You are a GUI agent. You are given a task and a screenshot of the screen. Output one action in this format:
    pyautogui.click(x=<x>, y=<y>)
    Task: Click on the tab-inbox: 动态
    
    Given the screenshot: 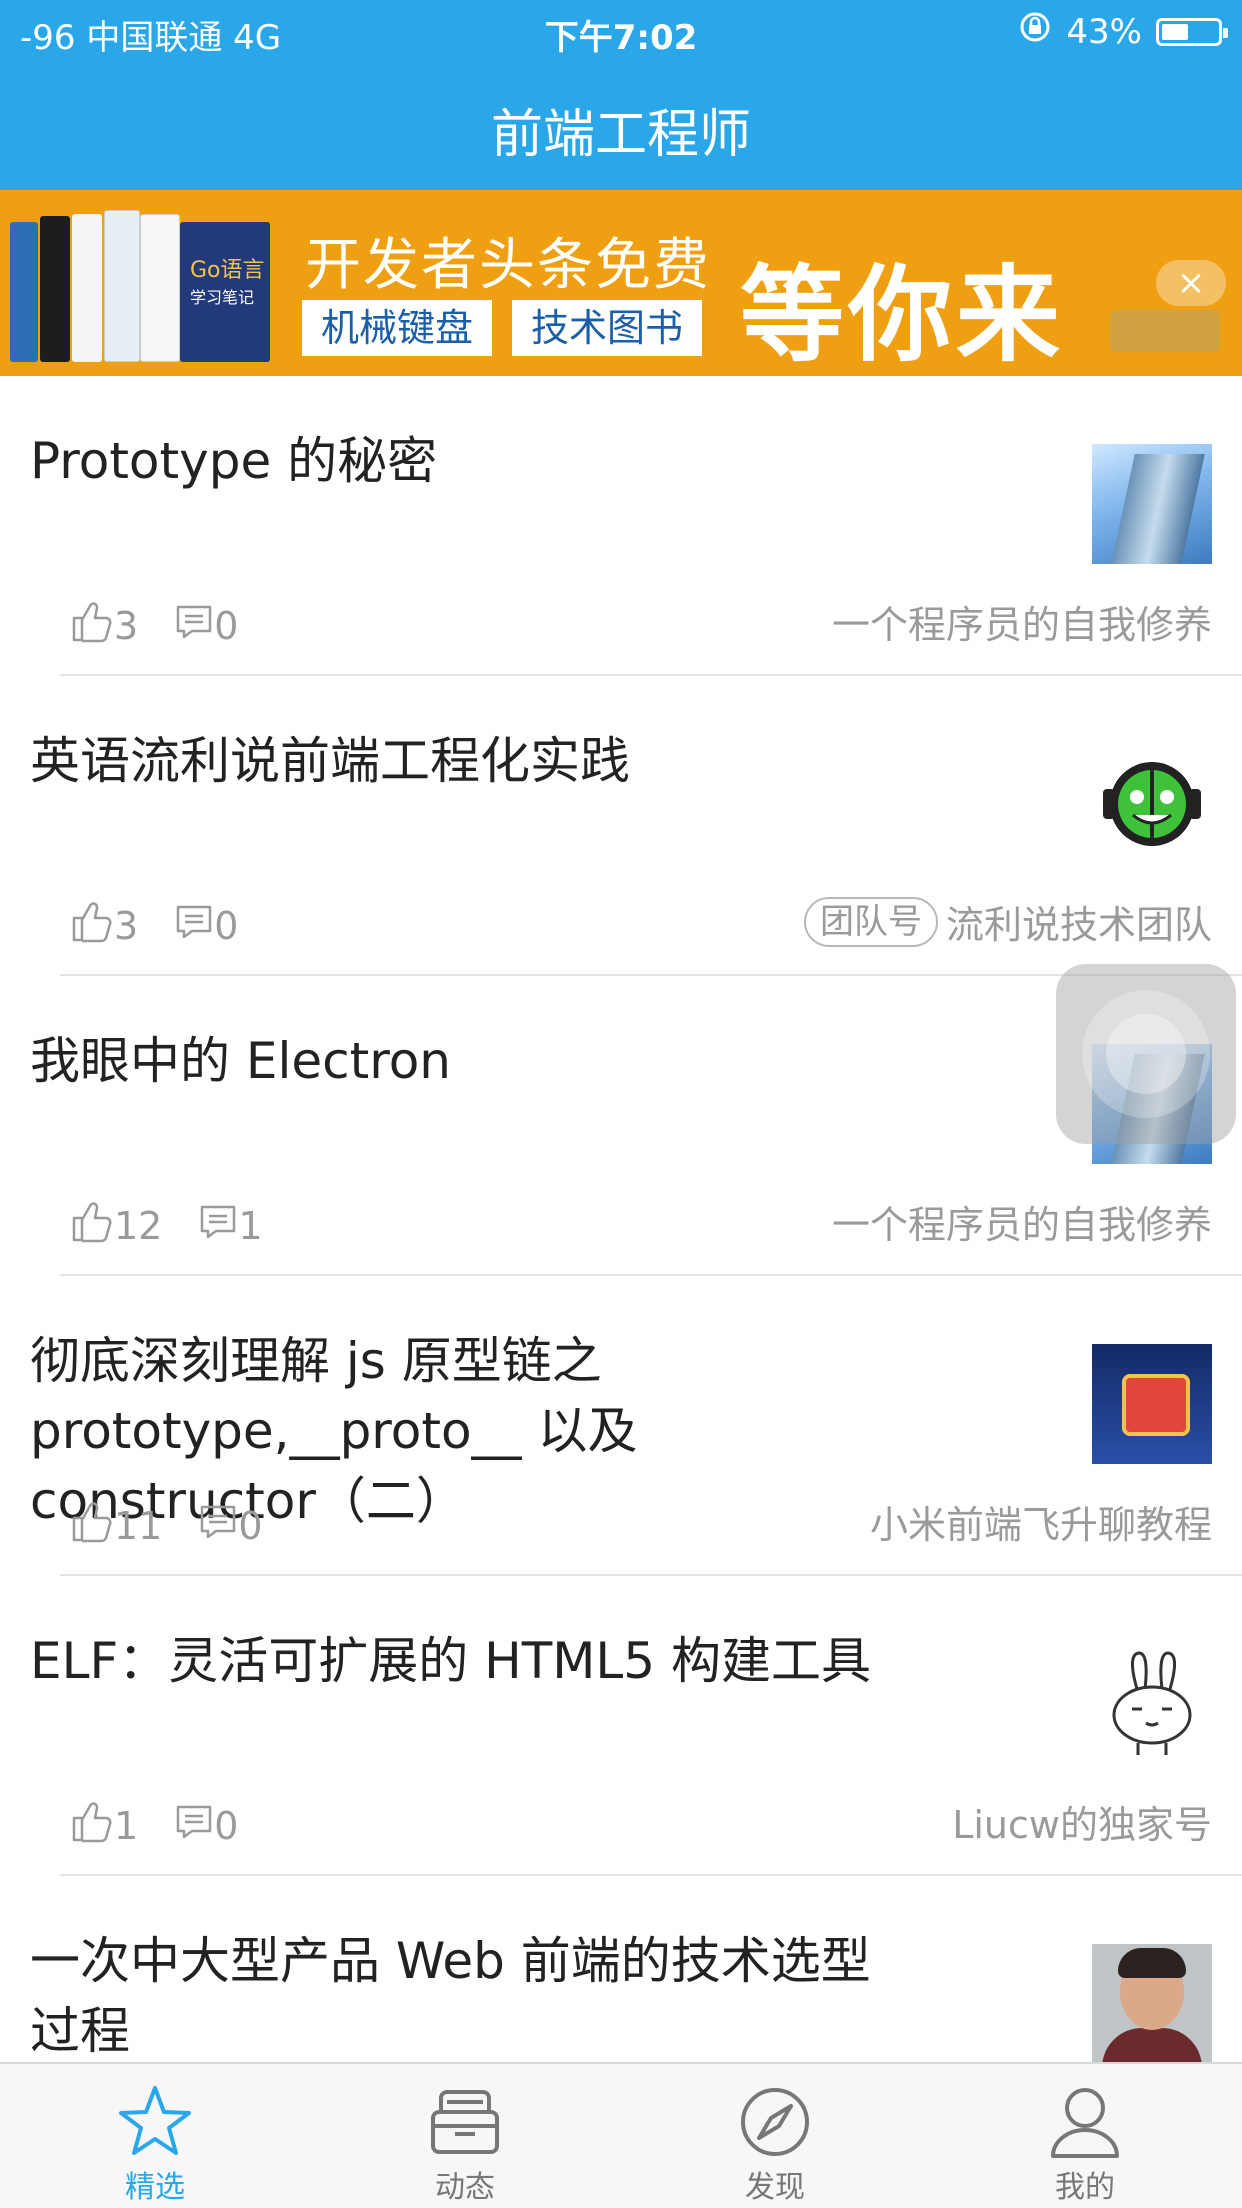 What is the action you would take?
    pyautogui.click(x=465, y=2144)
    